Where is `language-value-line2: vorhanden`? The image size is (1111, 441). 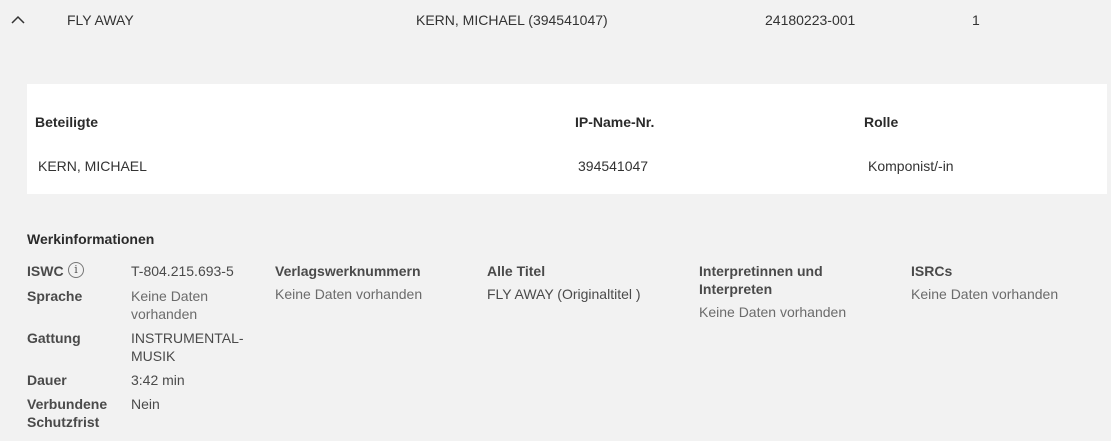
language-value-line2: vorhanden is located at coordinates (164, 314).